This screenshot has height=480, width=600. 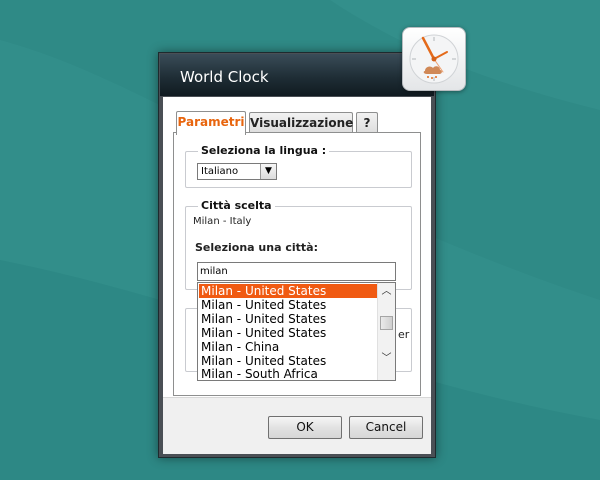 I want to click on title-bar: World Clock, so click(x=297, y=75).